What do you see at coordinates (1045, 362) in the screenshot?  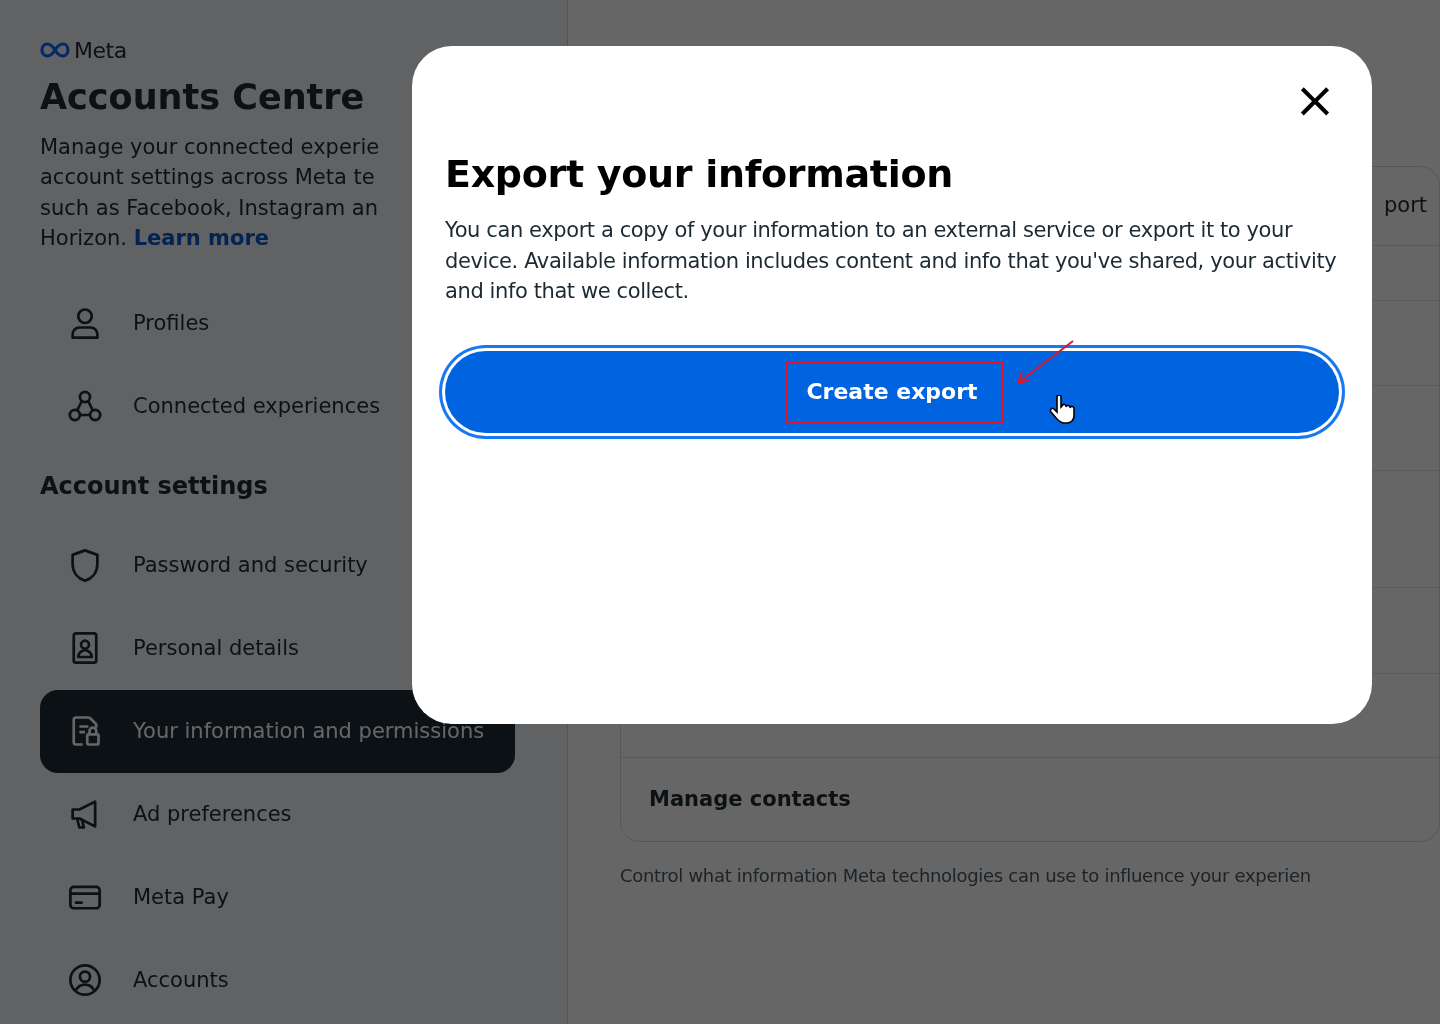 I see `annotation-arrow` at bounding box center [1045, 362].